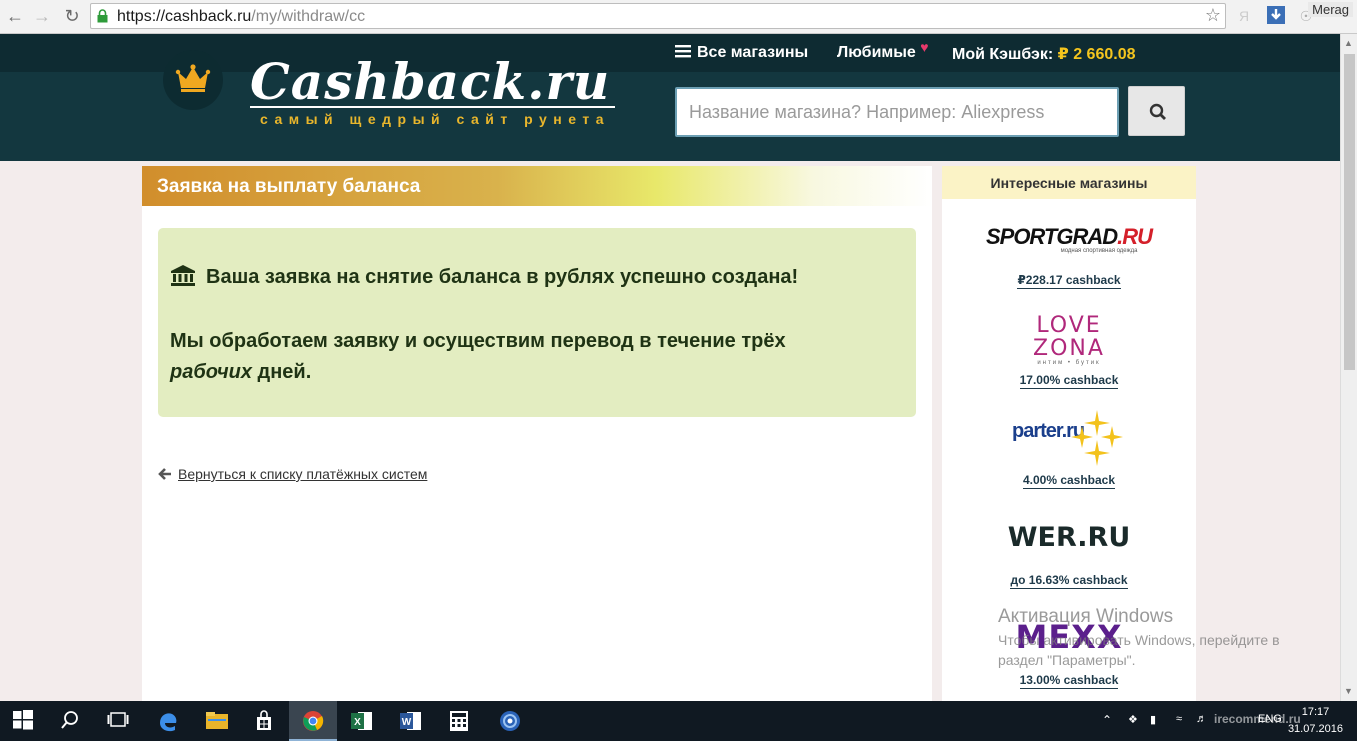  Describe the element at coordinates (357, 722) in the screenshot. I see `svg-text: X` at that location.